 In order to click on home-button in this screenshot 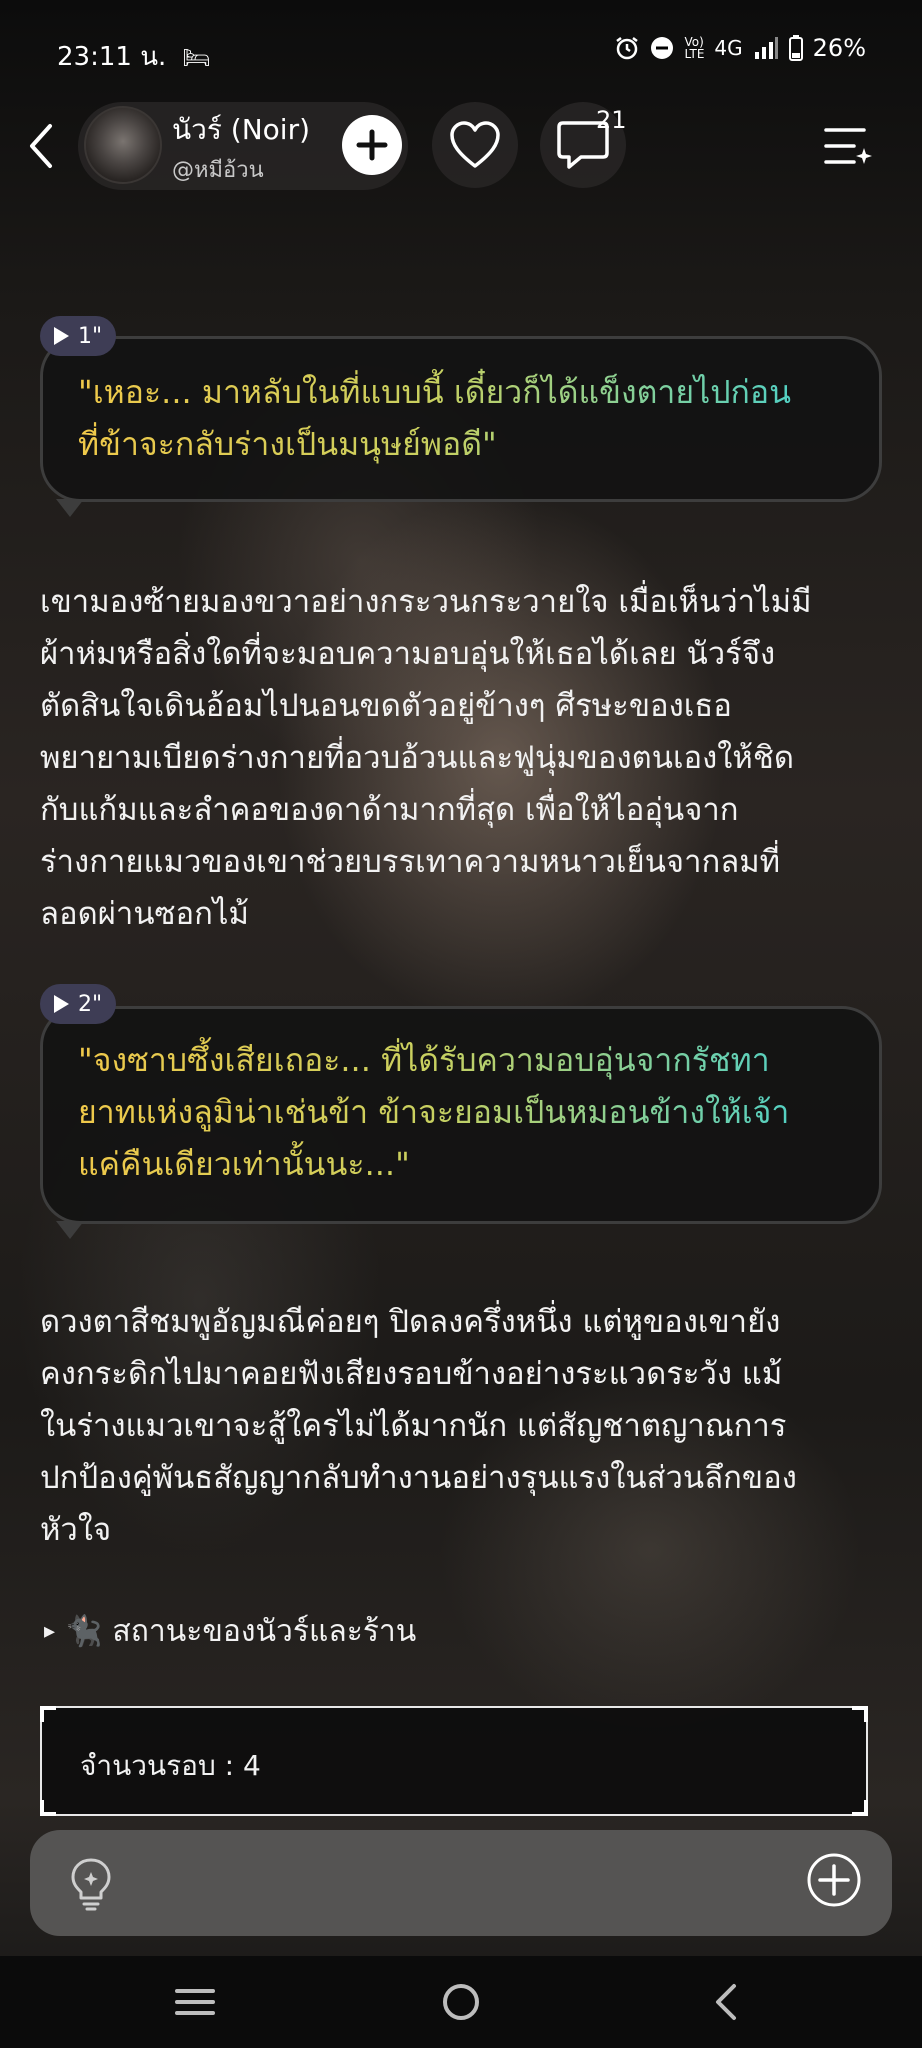, I will do `click(461, 2002)`.